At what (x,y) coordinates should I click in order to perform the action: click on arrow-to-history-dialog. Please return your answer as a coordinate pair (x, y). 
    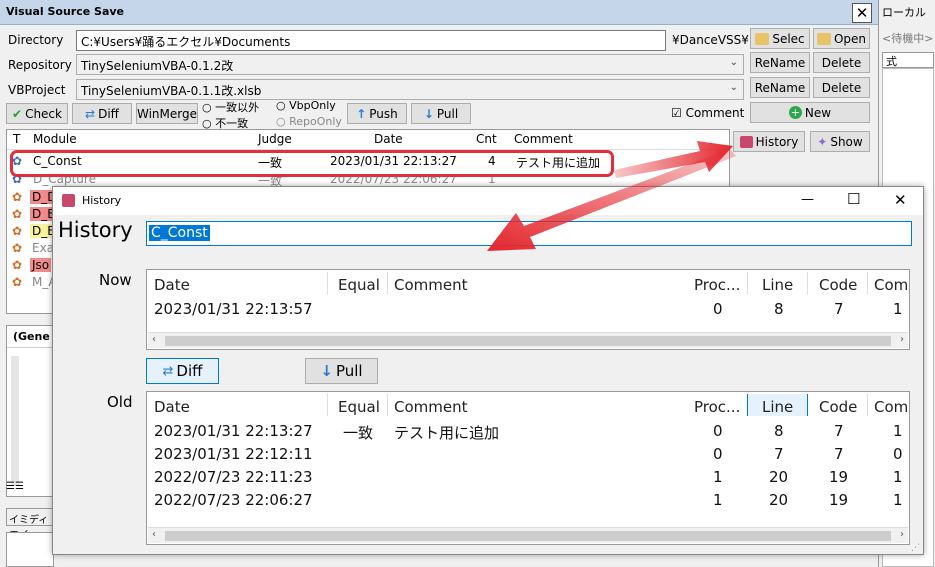
    Looking at the image, I should click on (611, 200).